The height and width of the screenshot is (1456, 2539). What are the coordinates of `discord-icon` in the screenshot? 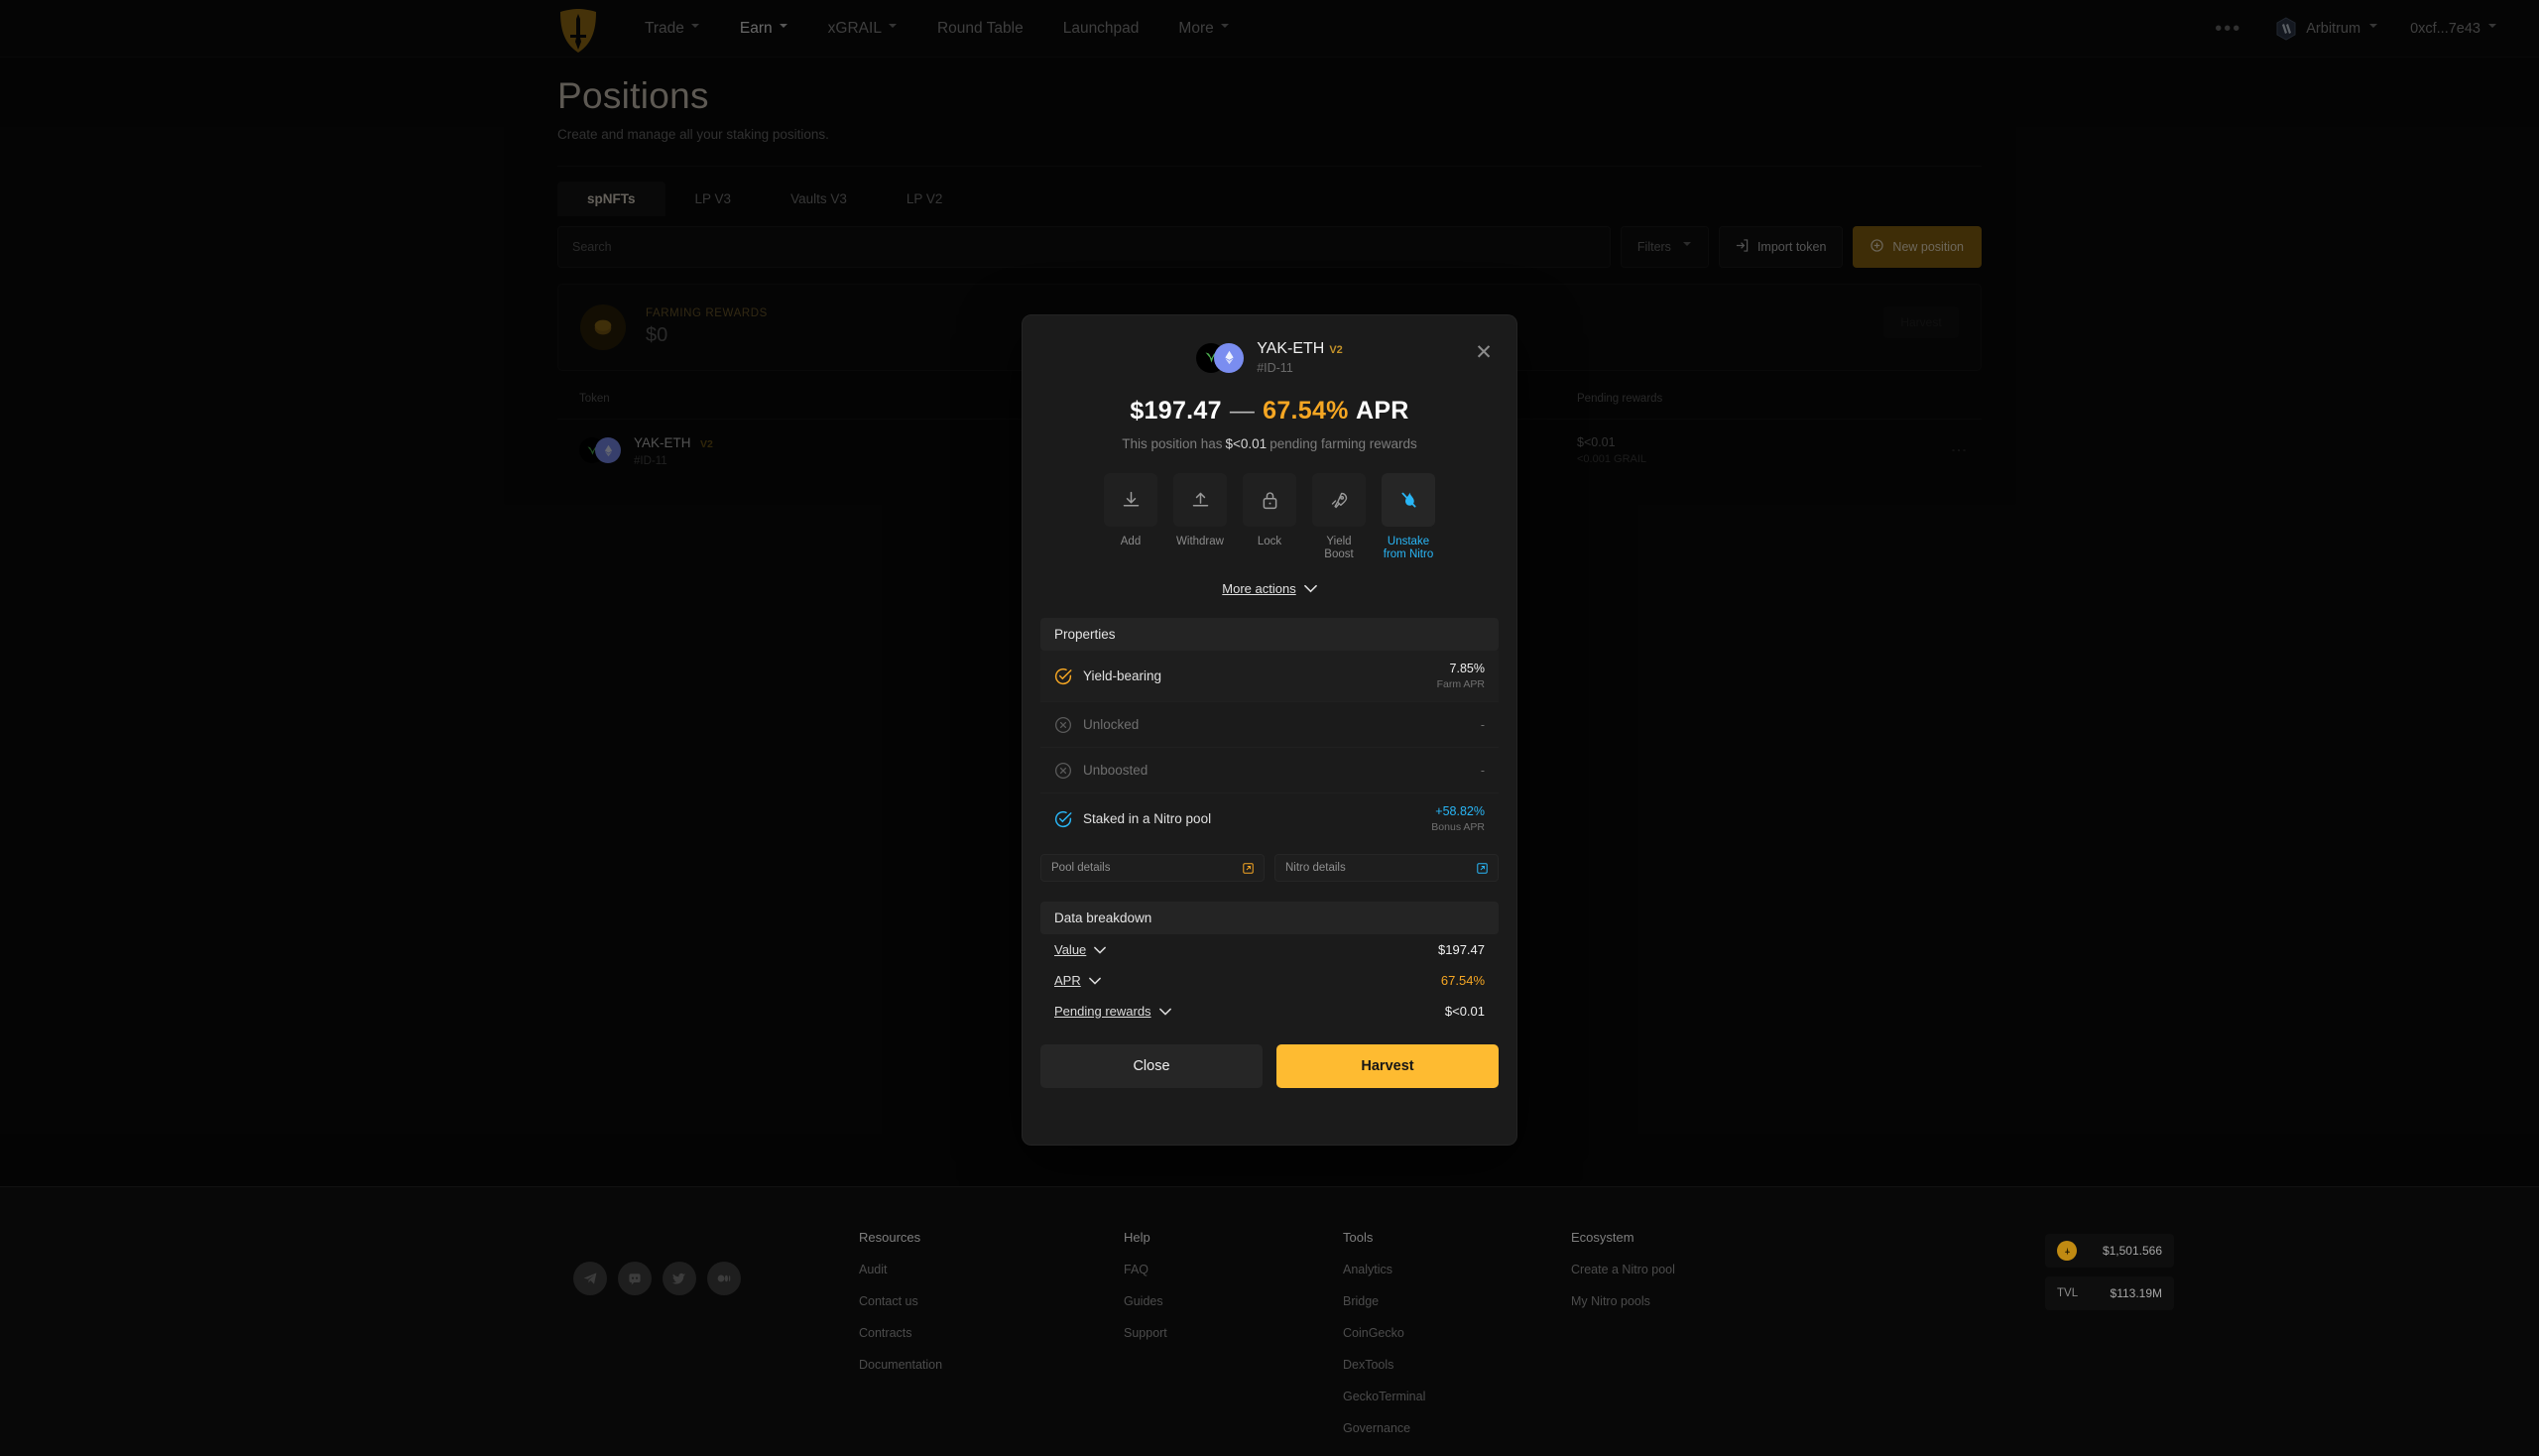 It's located at (635, 1278).